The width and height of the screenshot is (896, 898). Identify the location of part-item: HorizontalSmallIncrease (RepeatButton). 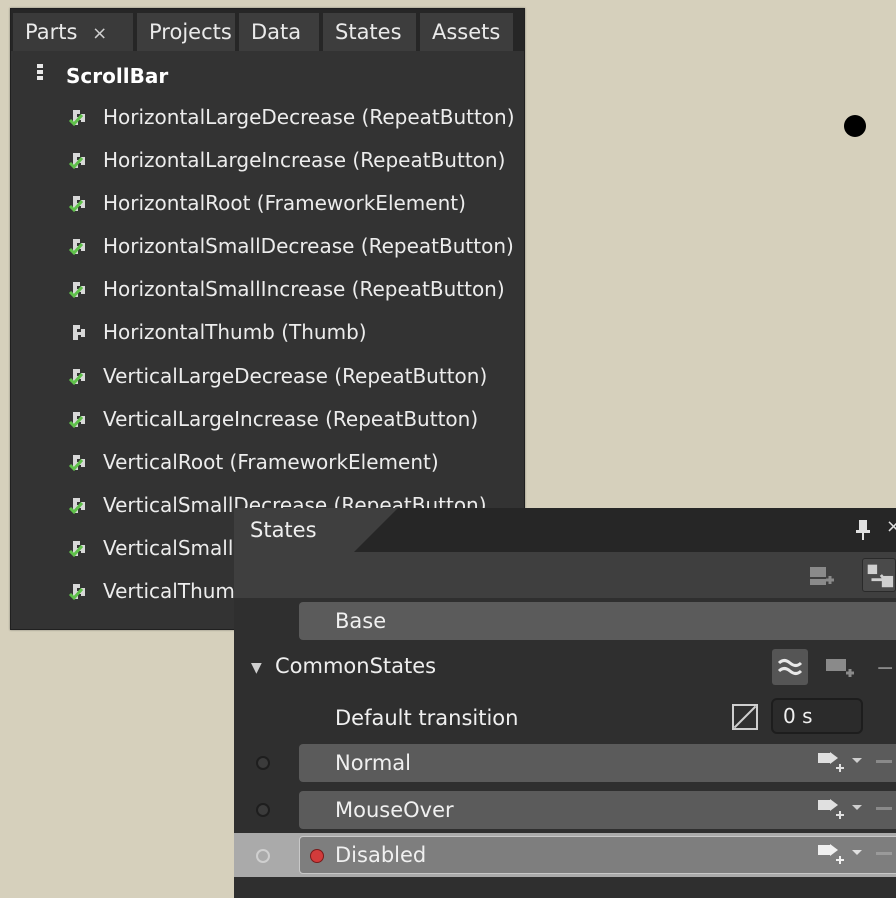
(267, 289).